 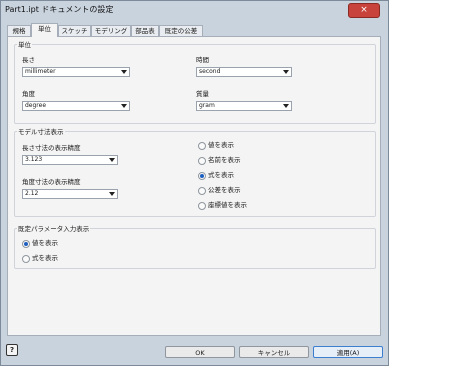 What do you see at coordinates (70, 194) in the screenshot?
I see `angular-precision-select: 2.12` at bounding box center [70, 194].